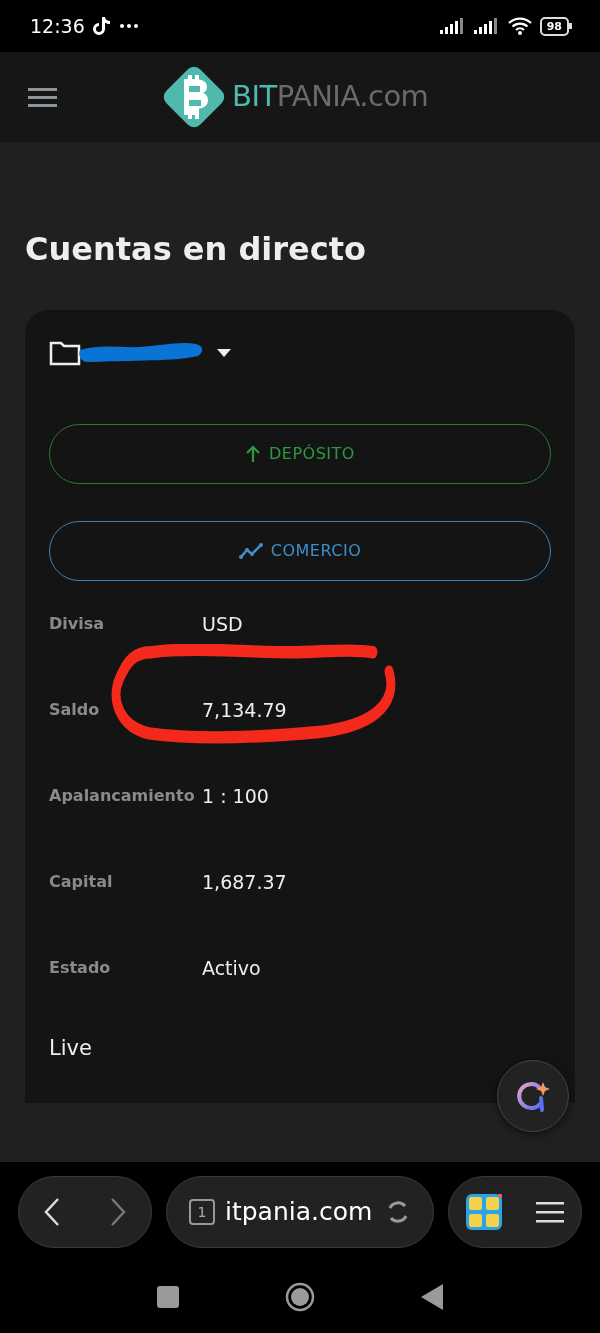  What do you see at coordinates (253, 454) in the screenshot?
I see `arrow-up-icon` at bounding box center [253, 454].